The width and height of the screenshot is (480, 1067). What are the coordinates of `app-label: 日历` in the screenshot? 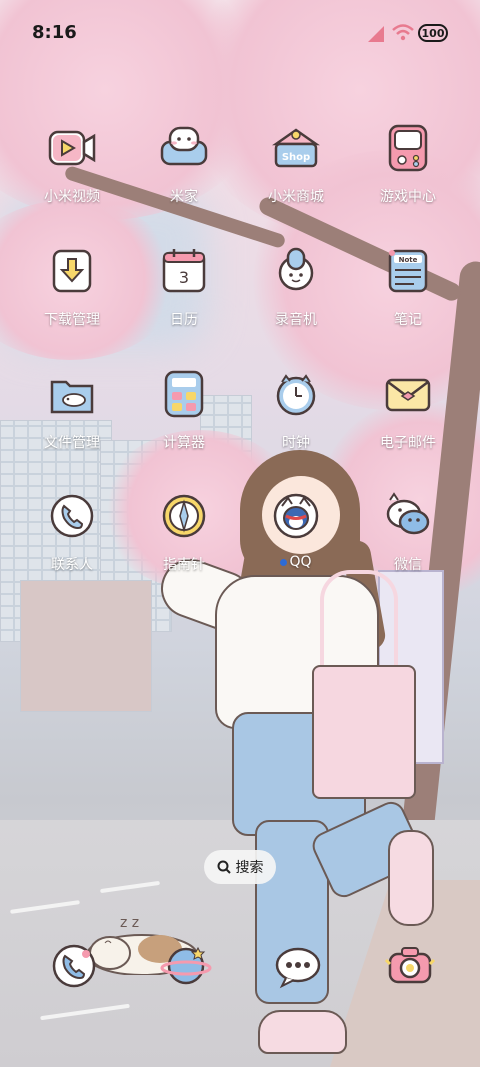 It's located at (184, 320).